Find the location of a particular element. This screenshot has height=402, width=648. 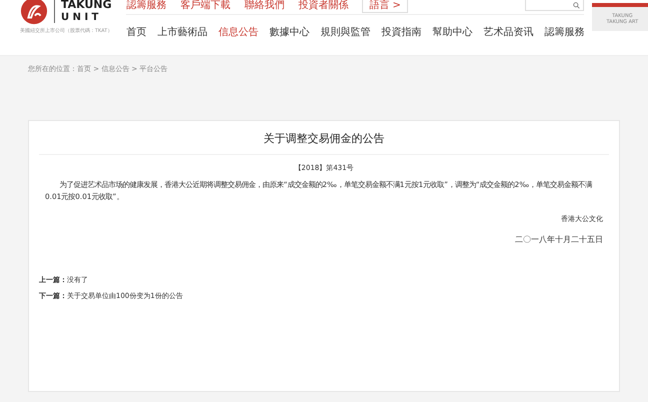

nav-tab: 數據中心 is located at coordinates (289, 32).